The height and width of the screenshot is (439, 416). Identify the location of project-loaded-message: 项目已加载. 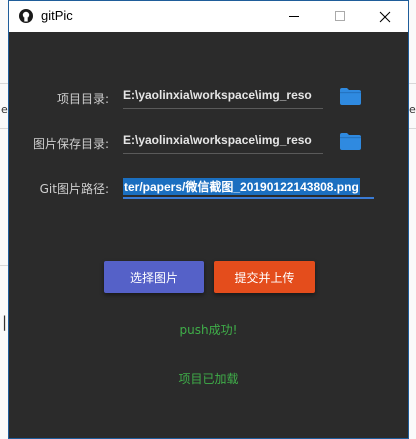
(208, 379).